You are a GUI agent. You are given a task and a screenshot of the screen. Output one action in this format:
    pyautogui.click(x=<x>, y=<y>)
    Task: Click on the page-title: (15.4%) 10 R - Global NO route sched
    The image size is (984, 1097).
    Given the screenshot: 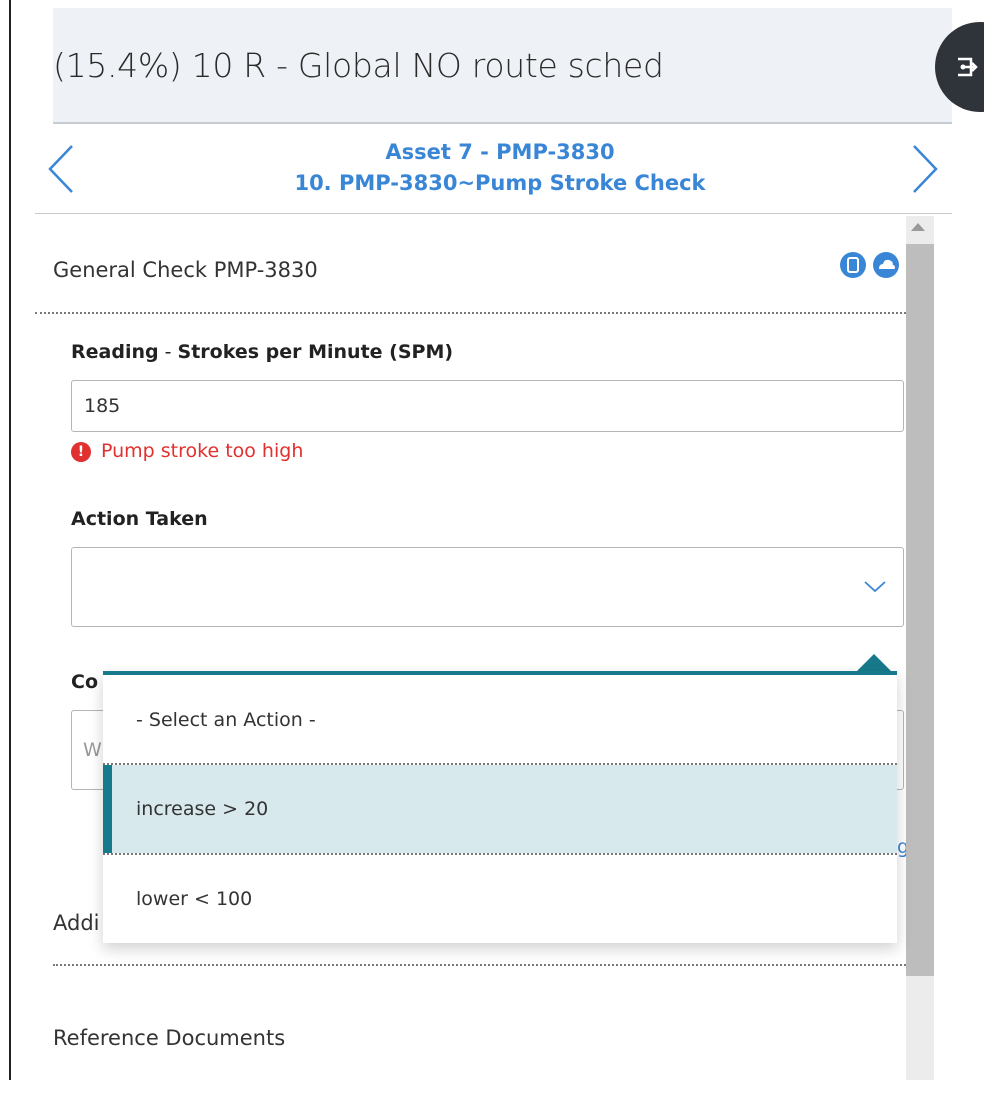 What is the action you would take?
    pyautogui.click(x=358, y=65)
    